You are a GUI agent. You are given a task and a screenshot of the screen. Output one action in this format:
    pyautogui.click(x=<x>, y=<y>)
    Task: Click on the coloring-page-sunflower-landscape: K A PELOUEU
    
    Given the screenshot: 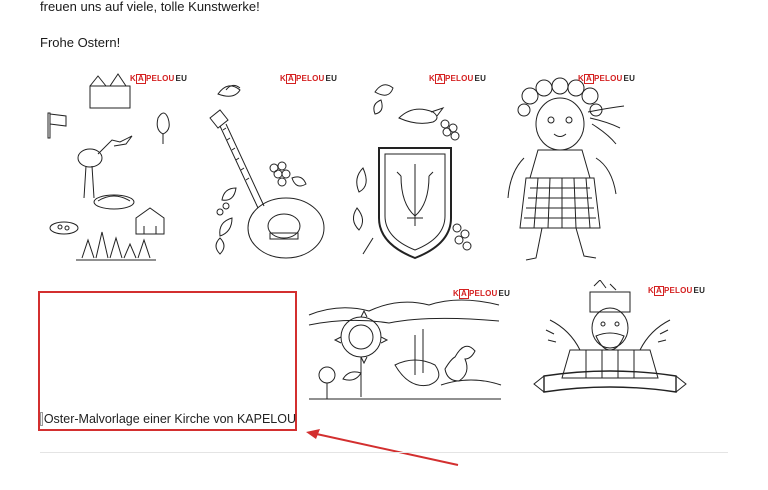 What is the action you would take?
    pyautogui.click(x=407, y=345)
    